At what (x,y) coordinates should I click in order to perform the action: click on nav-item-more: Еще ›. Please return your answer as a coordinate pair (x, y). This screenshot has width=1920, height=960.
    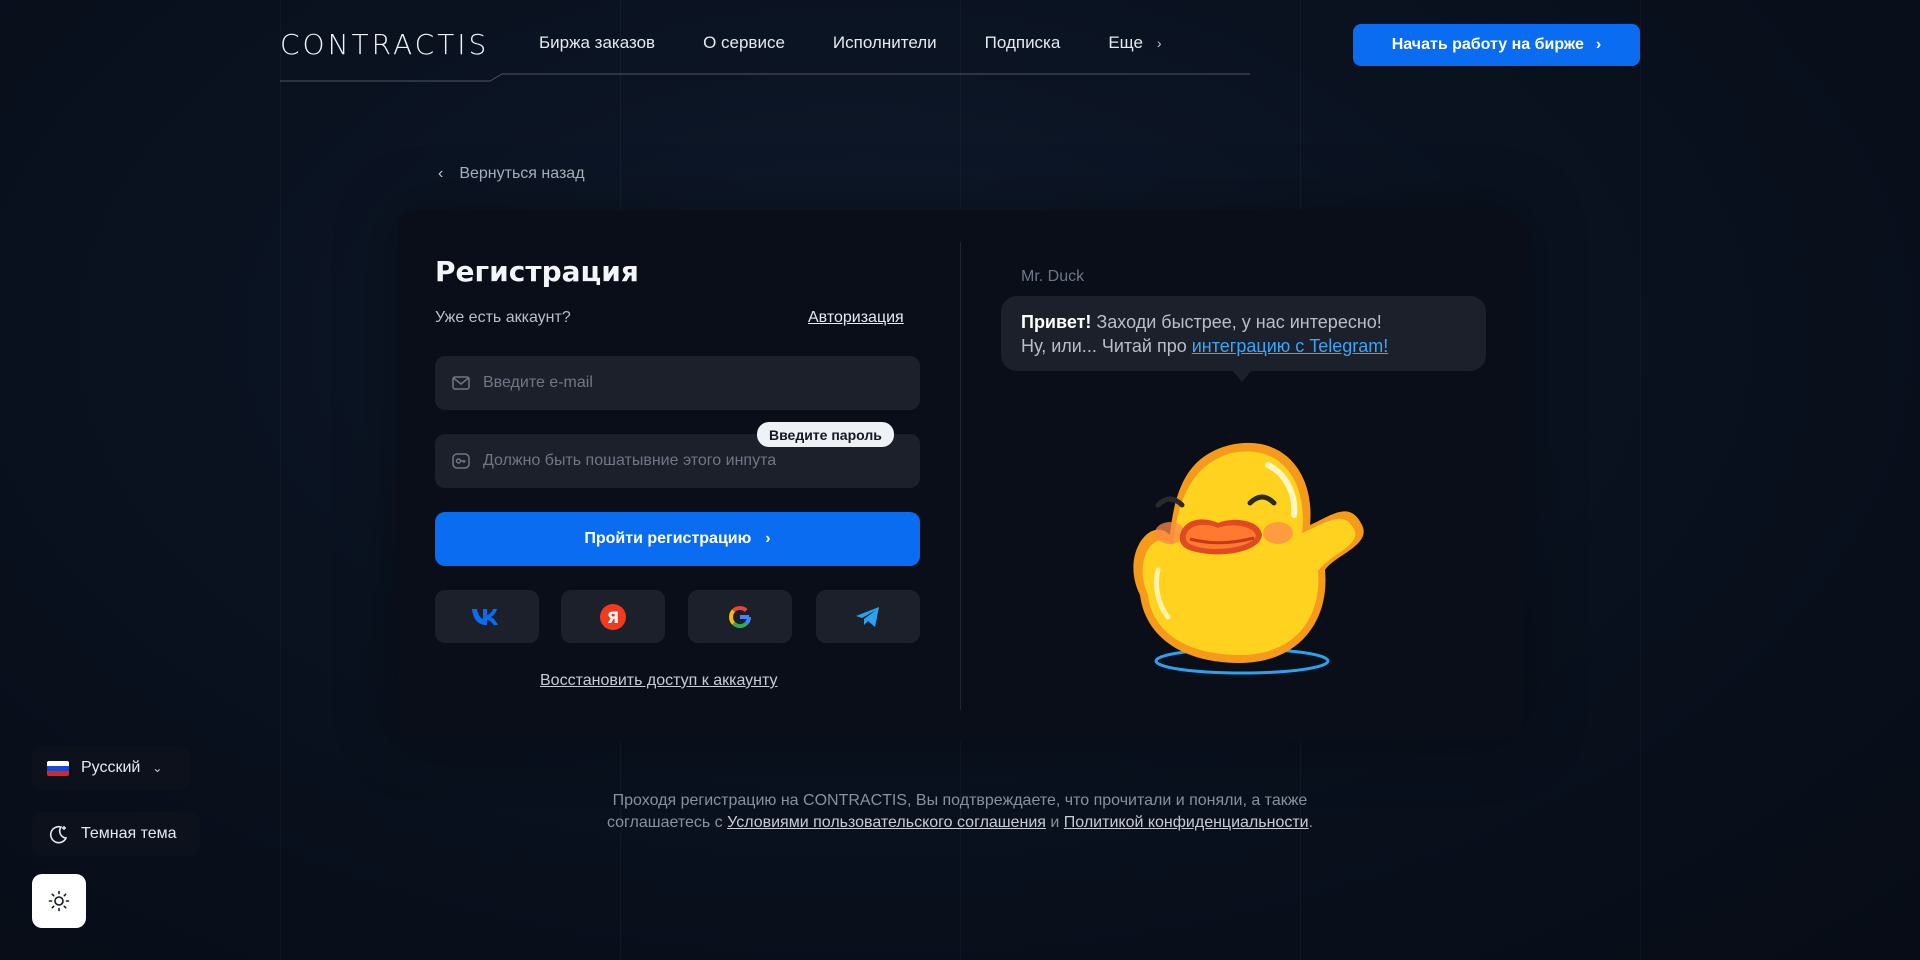
    Looking at the image, I should click on (1134, 43).